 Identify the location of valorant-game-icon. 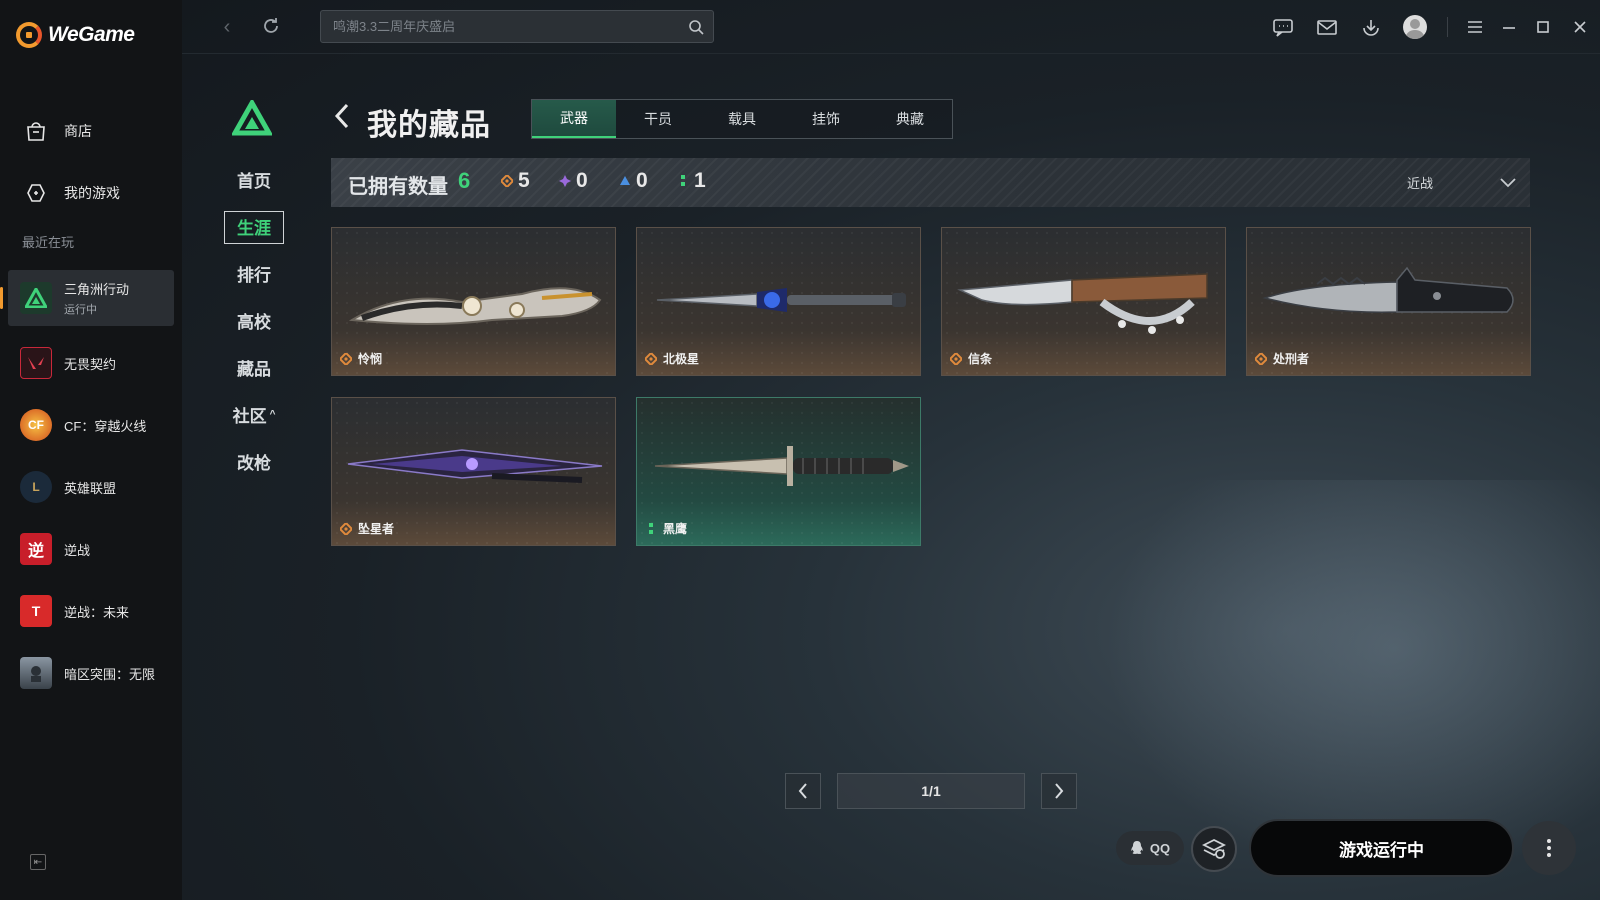
(36, 363).